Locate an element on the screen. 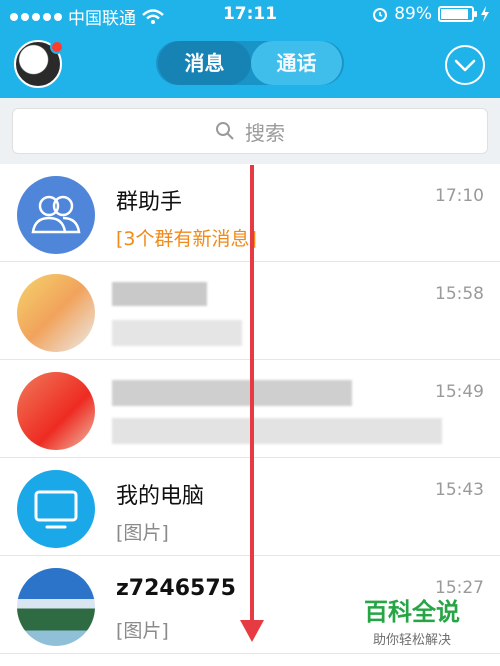 The height and width of the screenshot is (666, 500). chevron-down-icon is located at coordinates (465, 65).